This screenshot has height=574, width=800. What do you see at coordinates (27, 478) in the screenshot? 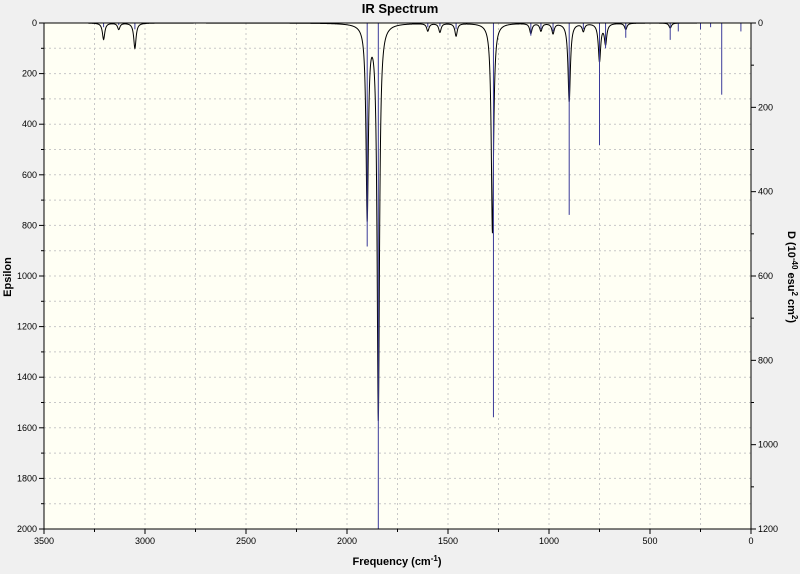
I see `y-left-tick-label: 1800` at bounding box center [27, 478].